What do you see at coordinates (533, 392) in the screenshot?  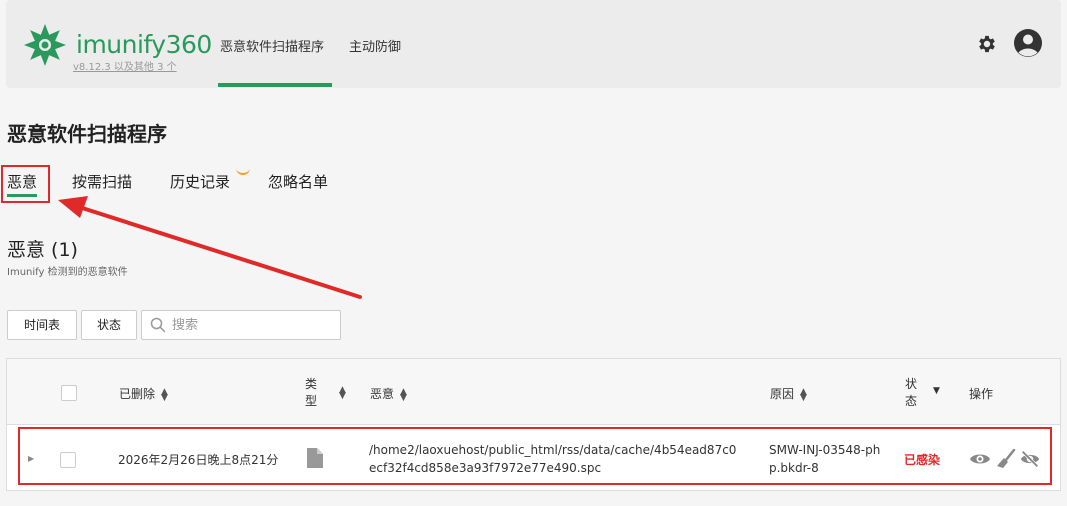 I see `table-header: 已删除 ▲ ▼ 类型 ▲ ▼ 恶意 ▲ ▼ 原因 ▲ ▼ 状态 ▼ 操作` at bounding box center [533, 392].